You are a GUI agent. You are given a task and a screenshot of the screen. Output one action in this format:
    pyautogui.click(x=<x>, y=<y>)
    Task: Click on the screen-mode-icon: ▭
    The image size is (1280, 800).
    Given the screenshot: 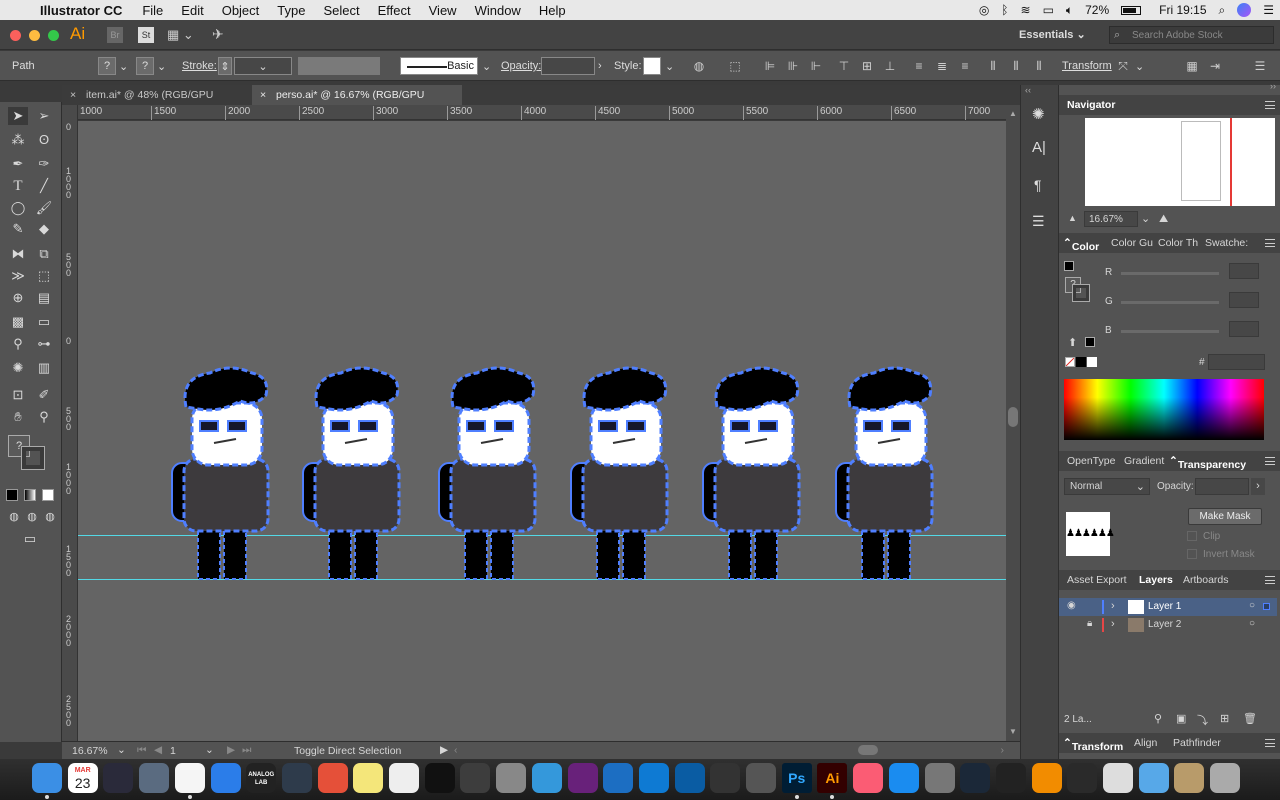 What is the action you would take?
    pyautogui.click(x=30, y=539)
    